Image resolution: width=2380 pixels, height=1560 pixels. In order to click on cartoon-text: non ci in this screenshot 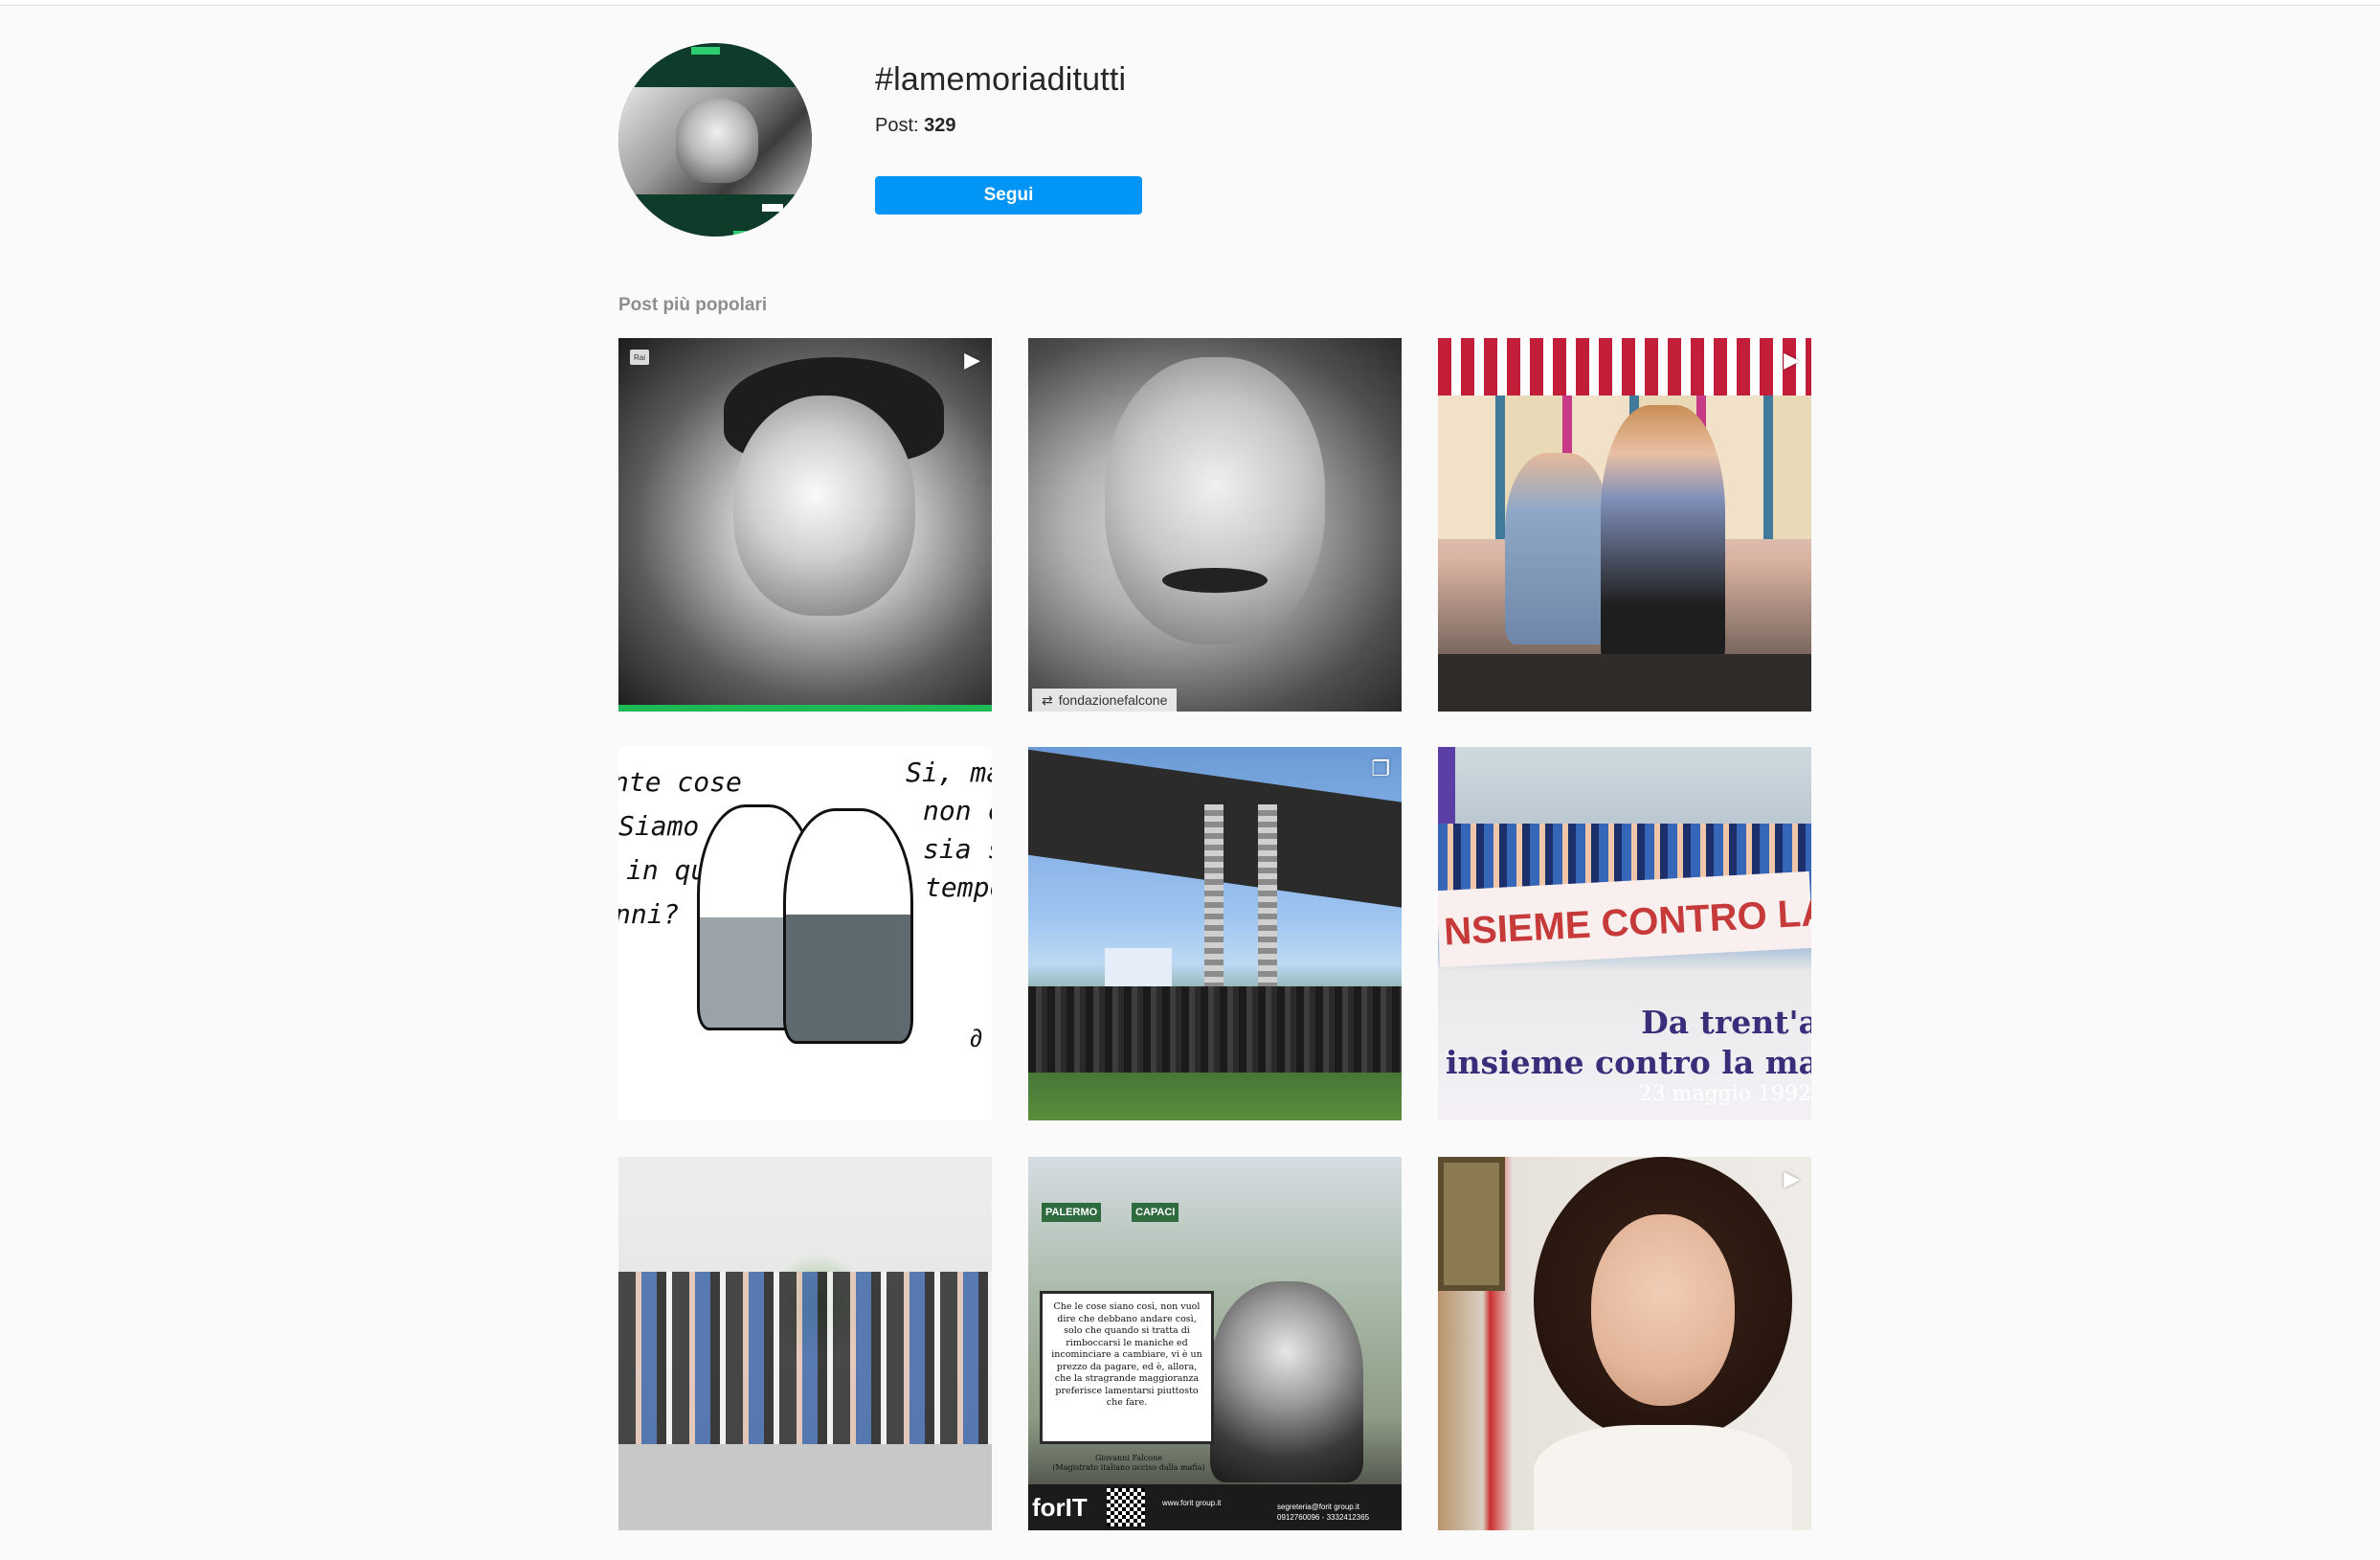, I will do `click(958, 810)`.